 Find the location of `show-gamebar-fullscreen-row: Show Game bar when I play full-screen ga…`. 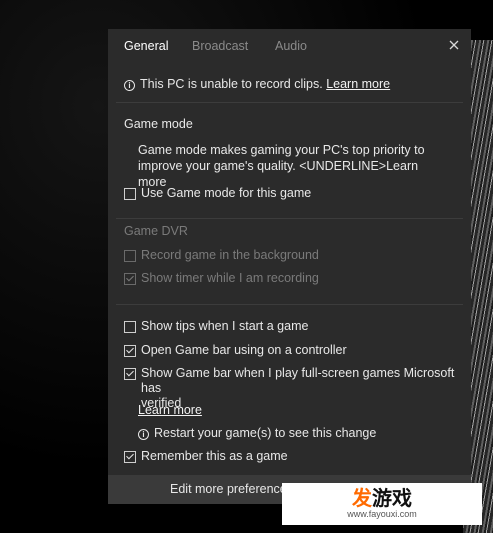

show-gamebar-fullscreen-row: Show Game bar when I play full-screen ga… is located at coordinates (297, 388).